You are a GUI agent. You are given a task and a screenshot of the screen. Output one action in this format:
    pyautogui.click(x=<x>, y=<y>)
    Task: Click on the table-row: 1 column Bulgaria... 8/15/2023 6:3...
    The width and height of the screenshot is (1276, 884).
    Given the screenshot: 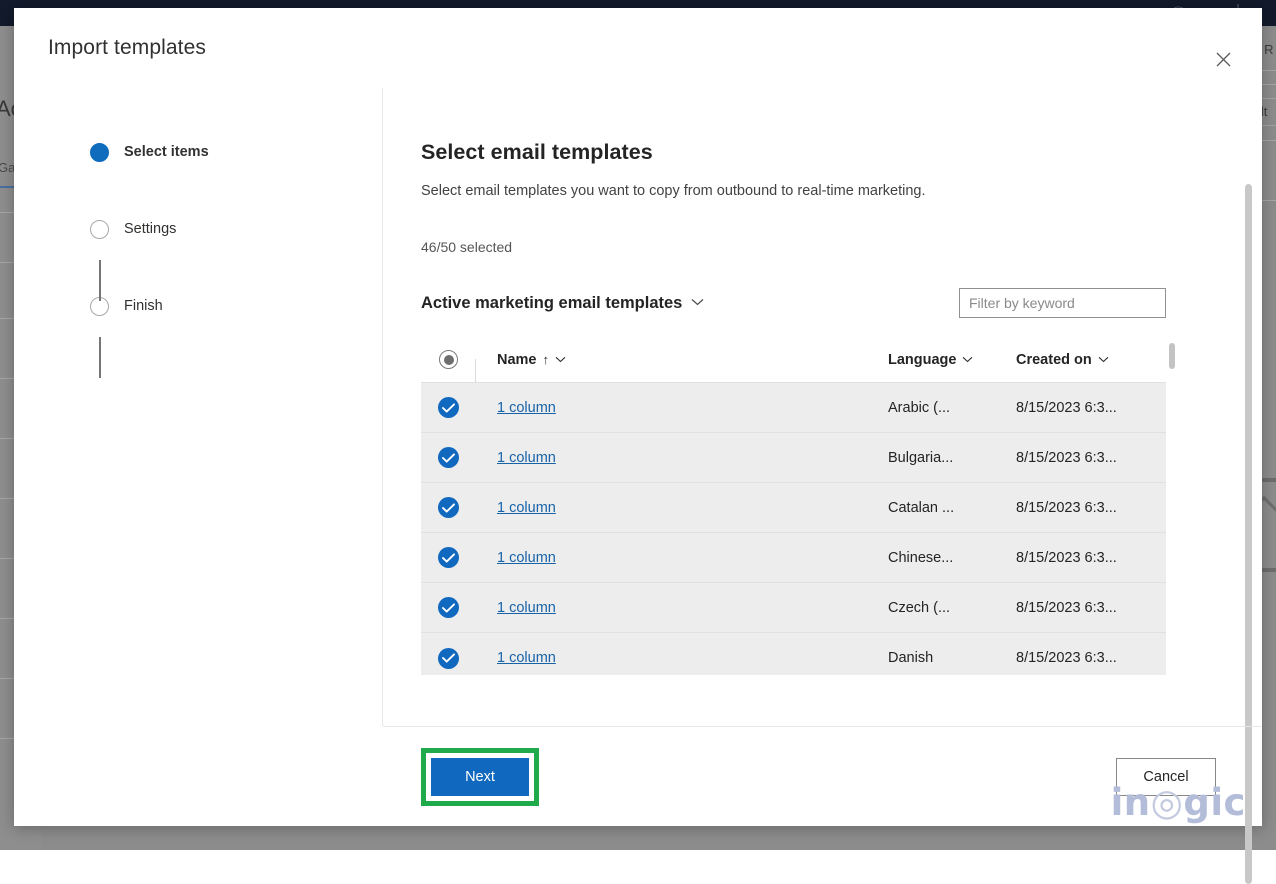 What is the action you would take?
    pyautogui.click(x=793, y=458)
    